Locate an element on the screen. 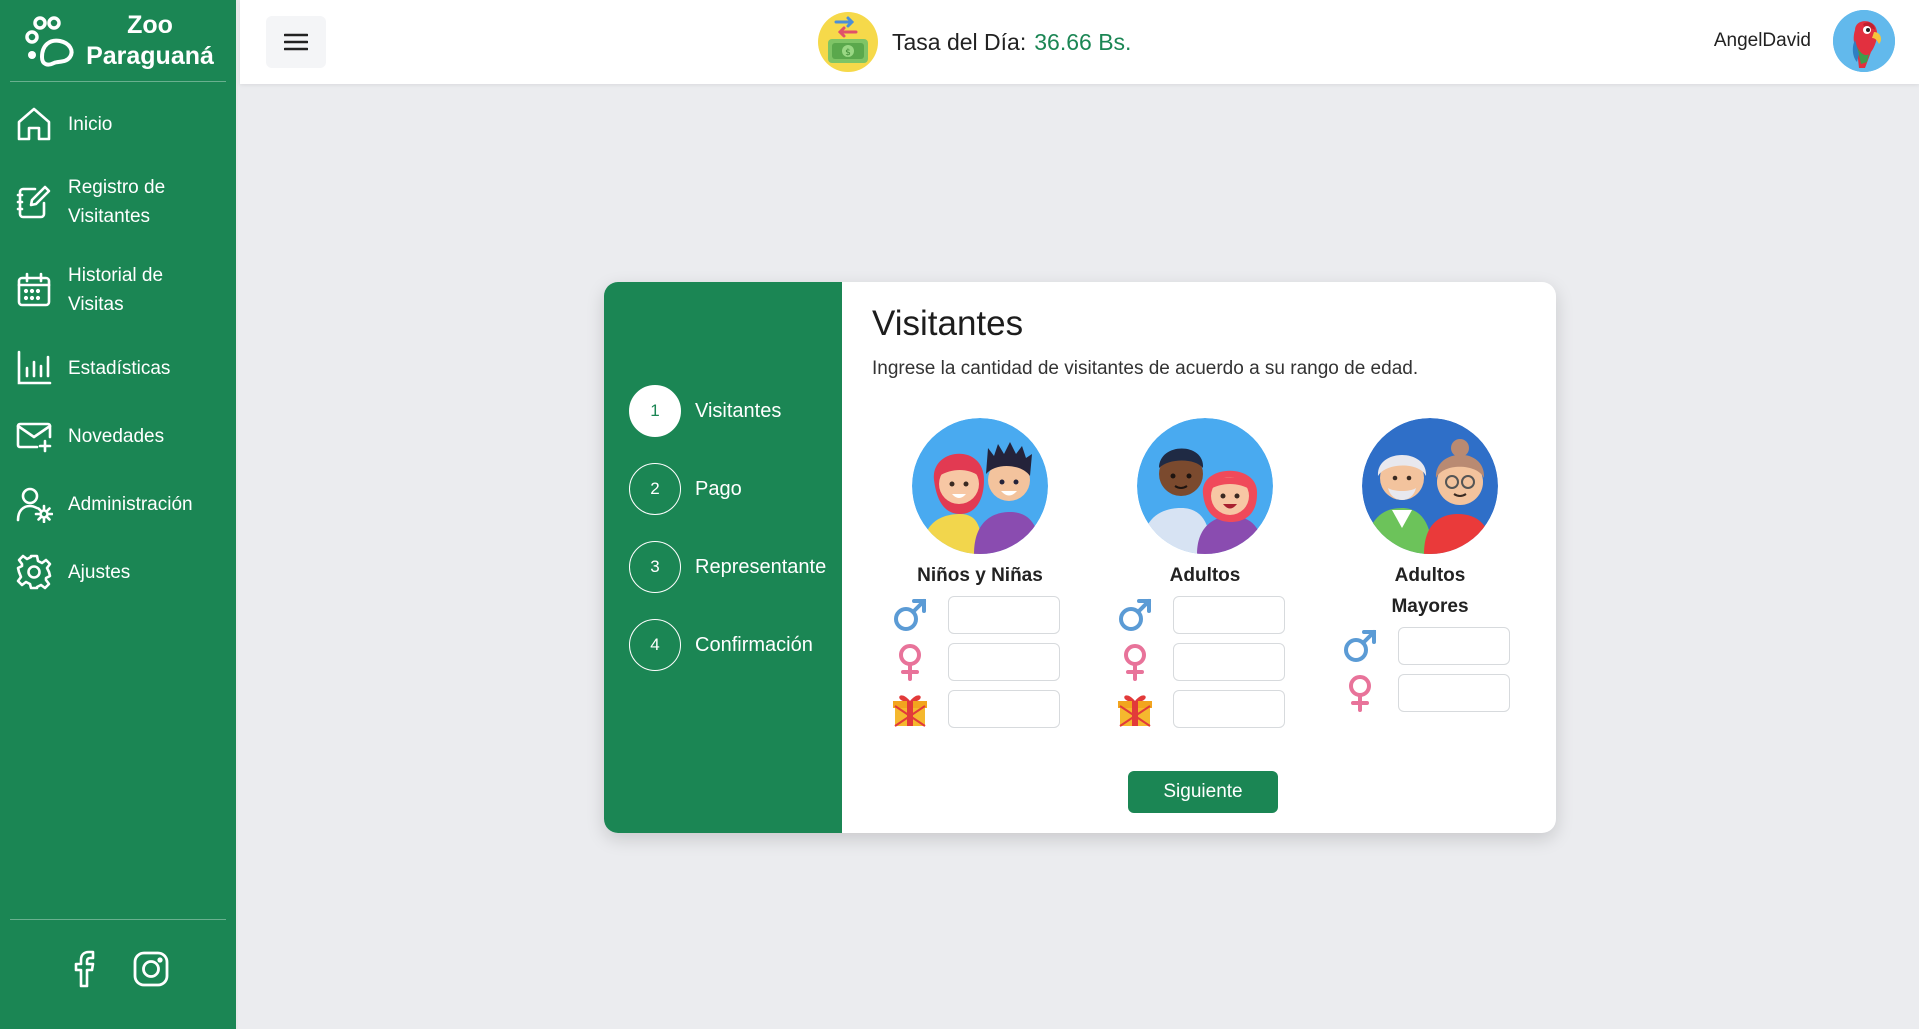  sidebar-item-label-line2: Visitantes is located at coordinates (109, 216).